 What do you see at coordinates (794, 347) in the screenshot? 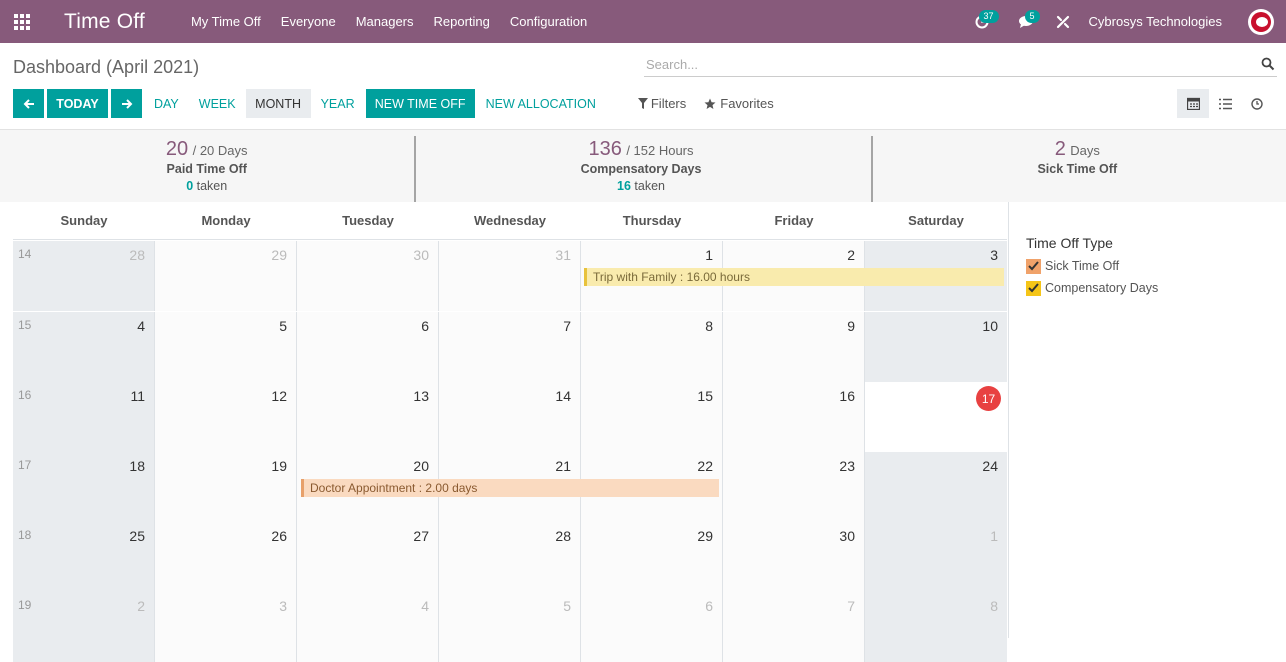
I see `day-cell: 9` at bounding box center [794, 347].